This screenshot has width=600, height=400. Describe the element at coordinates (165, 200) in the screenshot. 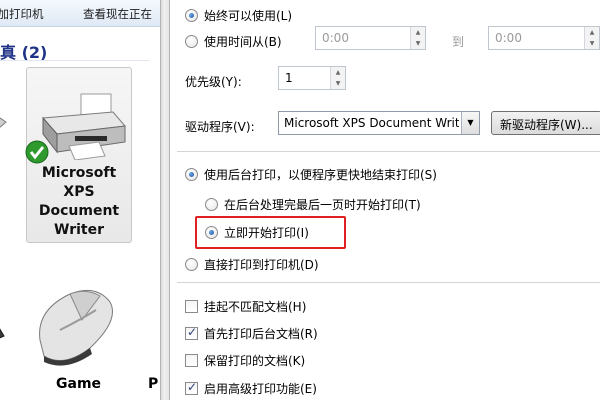

I see `panel-splitter` at that location.